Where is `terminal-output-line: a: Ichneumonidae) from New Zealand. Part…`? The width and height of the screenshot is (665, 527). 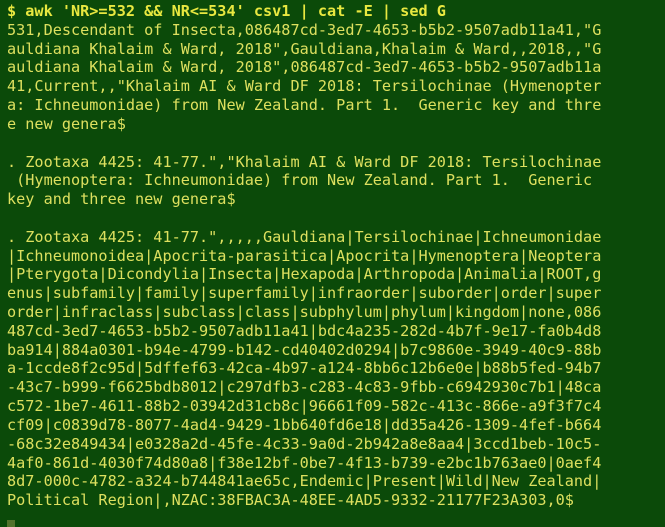 terminal-output-line: a: Ichneumonidae) from New Zealand. Part… is located at coordinates (304, 105).